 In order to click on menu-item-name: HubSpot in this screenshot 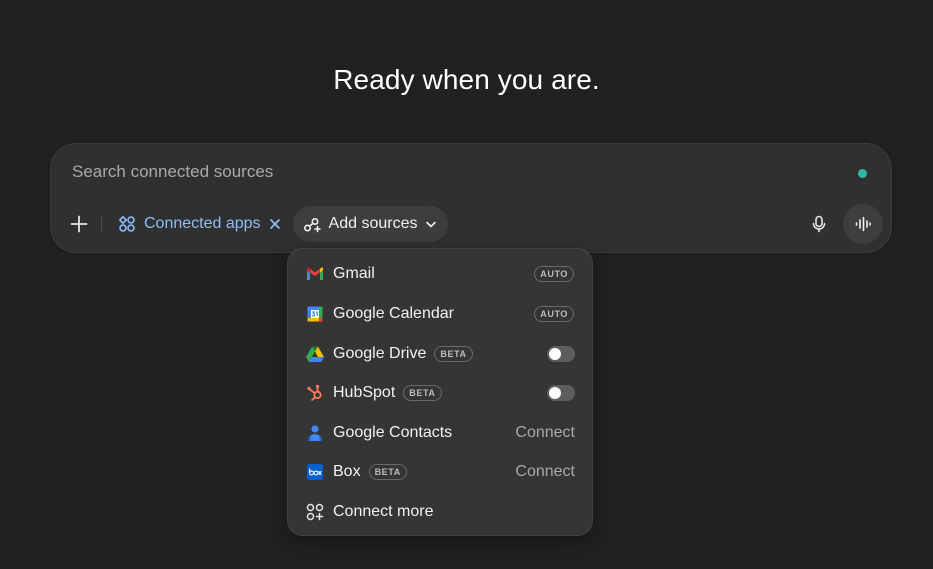, I will do `click(364, 392)`.